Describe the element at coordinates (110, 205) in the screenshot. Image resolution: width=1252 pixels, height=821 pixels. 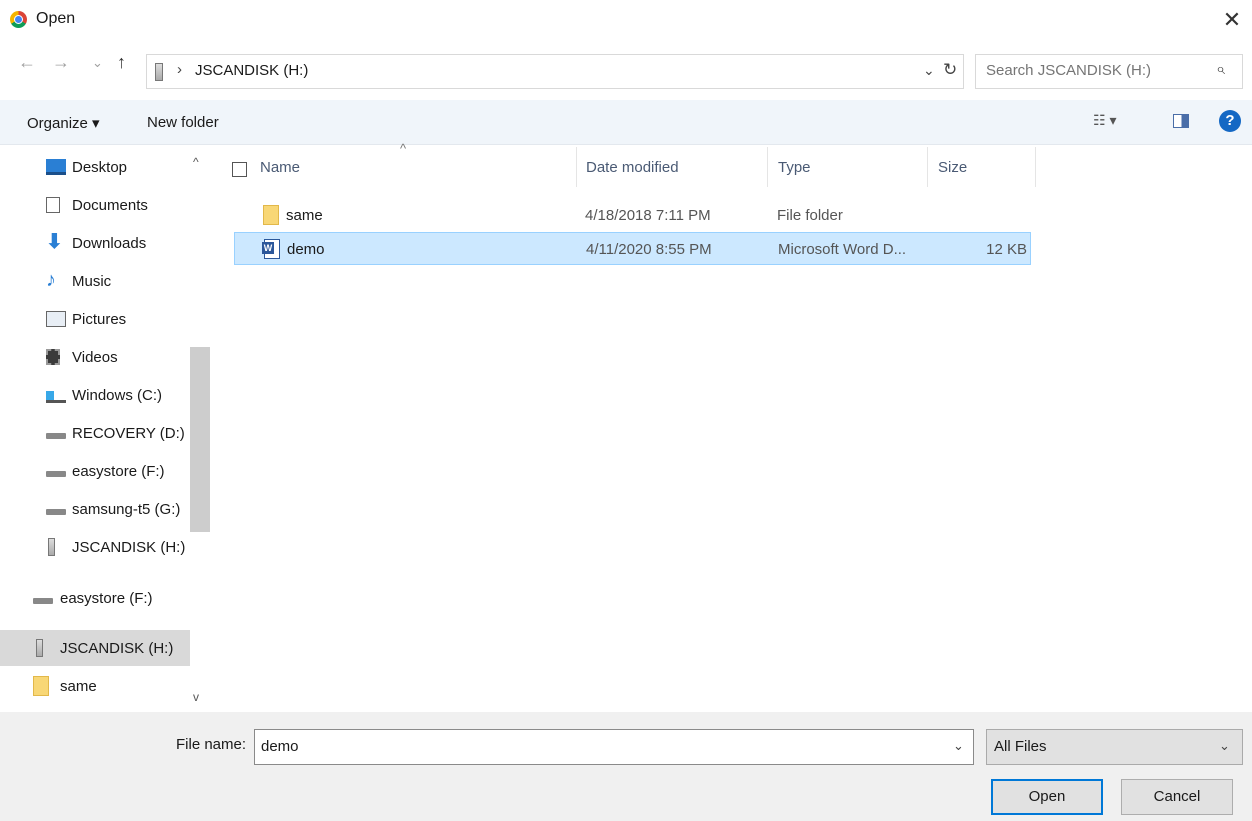
I see `nav-item-label: Documents` at that location.